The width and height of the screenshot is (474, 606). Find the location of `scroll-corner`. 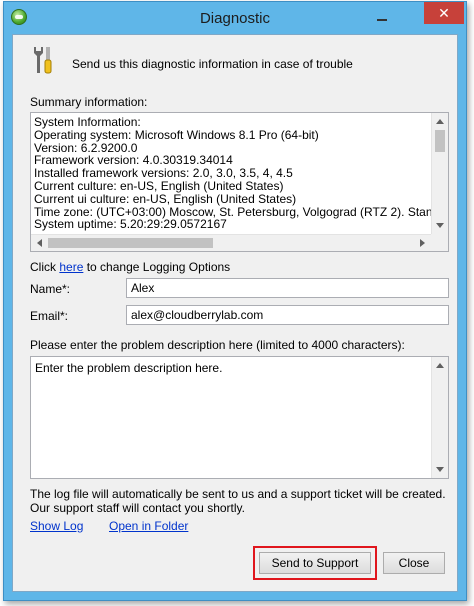

scroll-corner is located at coordinates (439, 242).